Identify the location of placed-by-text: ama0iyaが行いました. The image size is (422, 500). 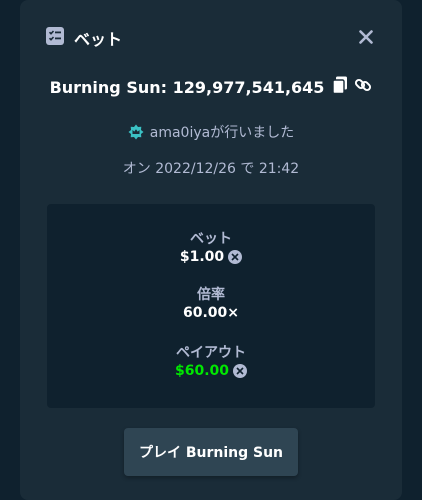
(222, 132).